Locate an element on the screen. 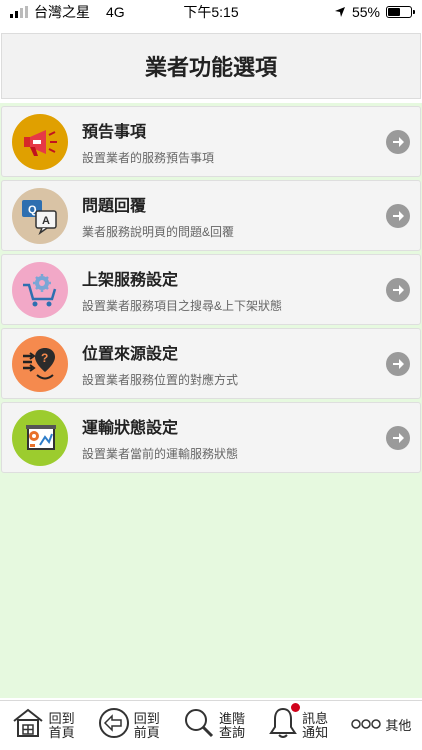 The width and height of the screenshot is (422, 750). nav-notify-button: 訊息通知 is located at coordinates (299, 724).